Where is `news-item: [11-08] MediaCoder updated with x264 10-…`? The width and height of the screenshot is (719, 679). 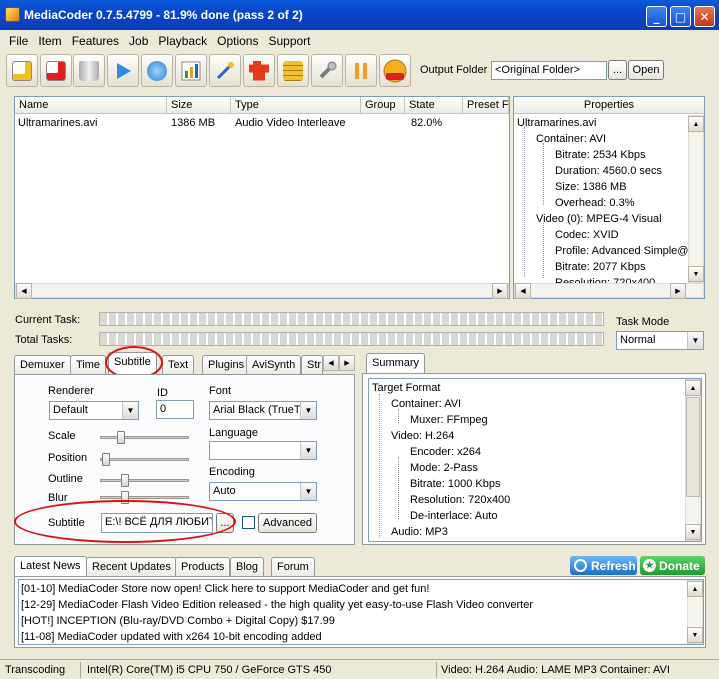
news-item: [11-08] MediaCoder updated with x264 10-… is located at coordinates (171, 637).